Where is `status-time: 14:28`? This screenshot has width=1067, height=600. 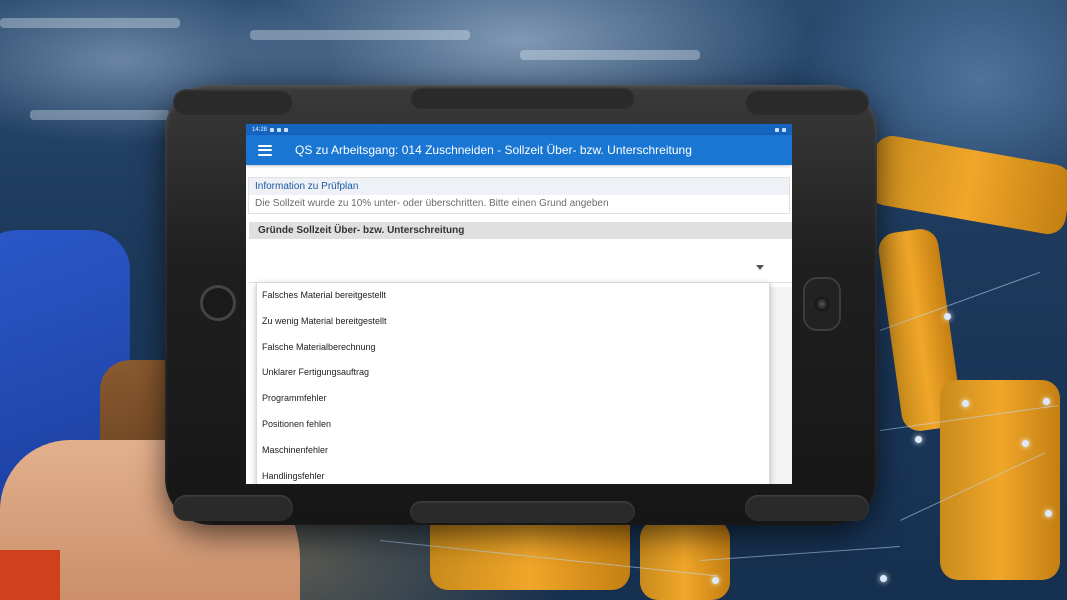 status-time: 14:28 is located at coordinates (260, 129).